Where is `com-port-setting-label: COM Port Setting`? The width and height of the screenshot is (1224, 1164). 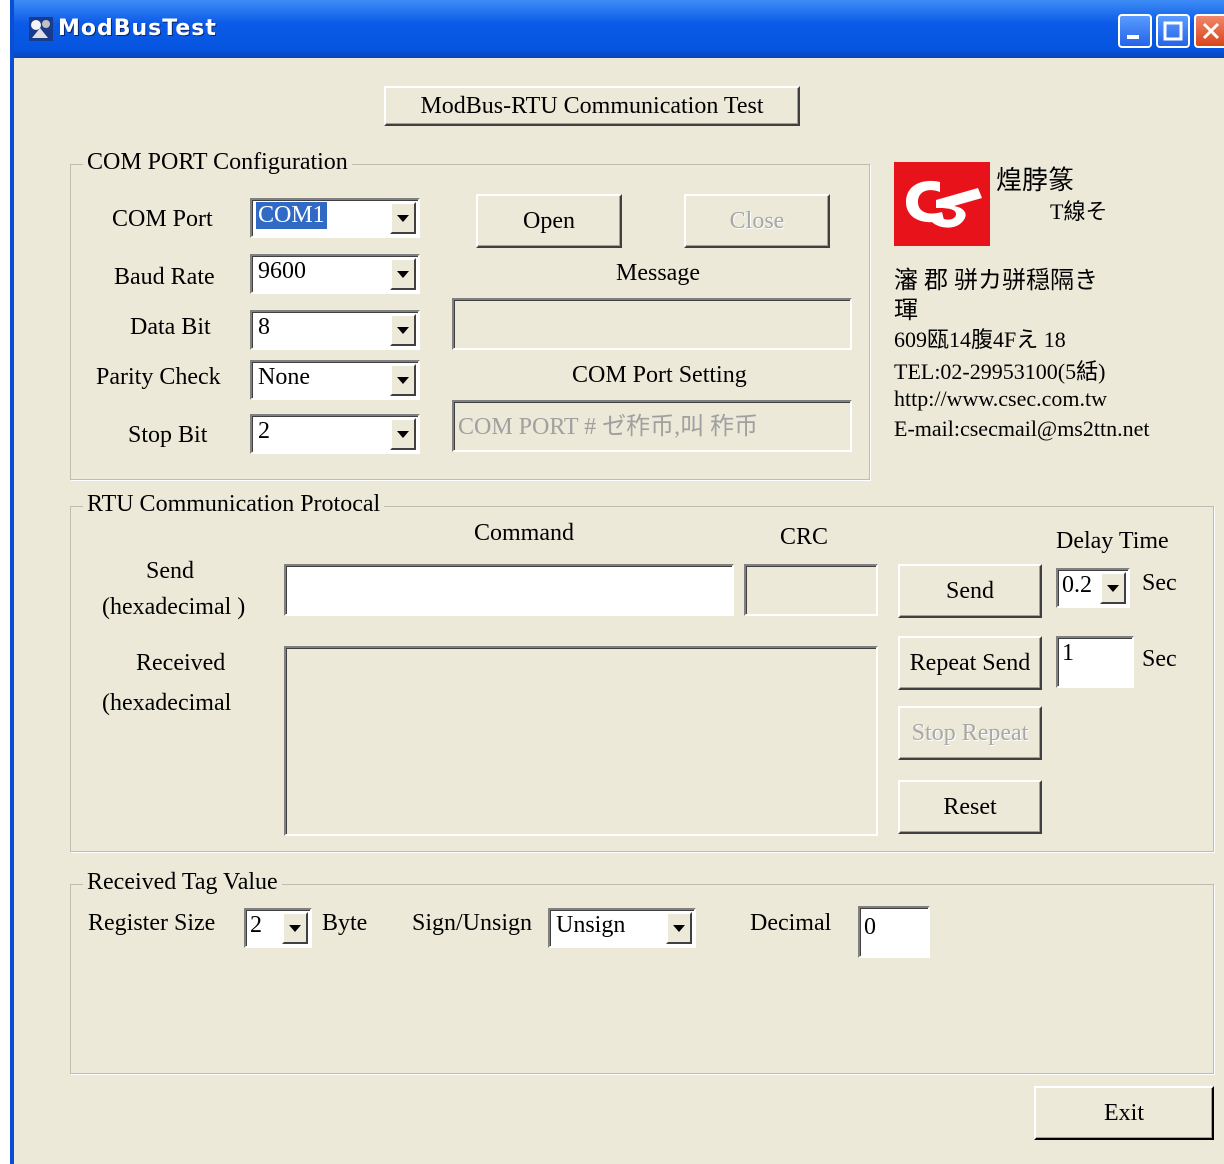 com-port-setting-label: COM Port Setting is located at coordinates (659, 375).